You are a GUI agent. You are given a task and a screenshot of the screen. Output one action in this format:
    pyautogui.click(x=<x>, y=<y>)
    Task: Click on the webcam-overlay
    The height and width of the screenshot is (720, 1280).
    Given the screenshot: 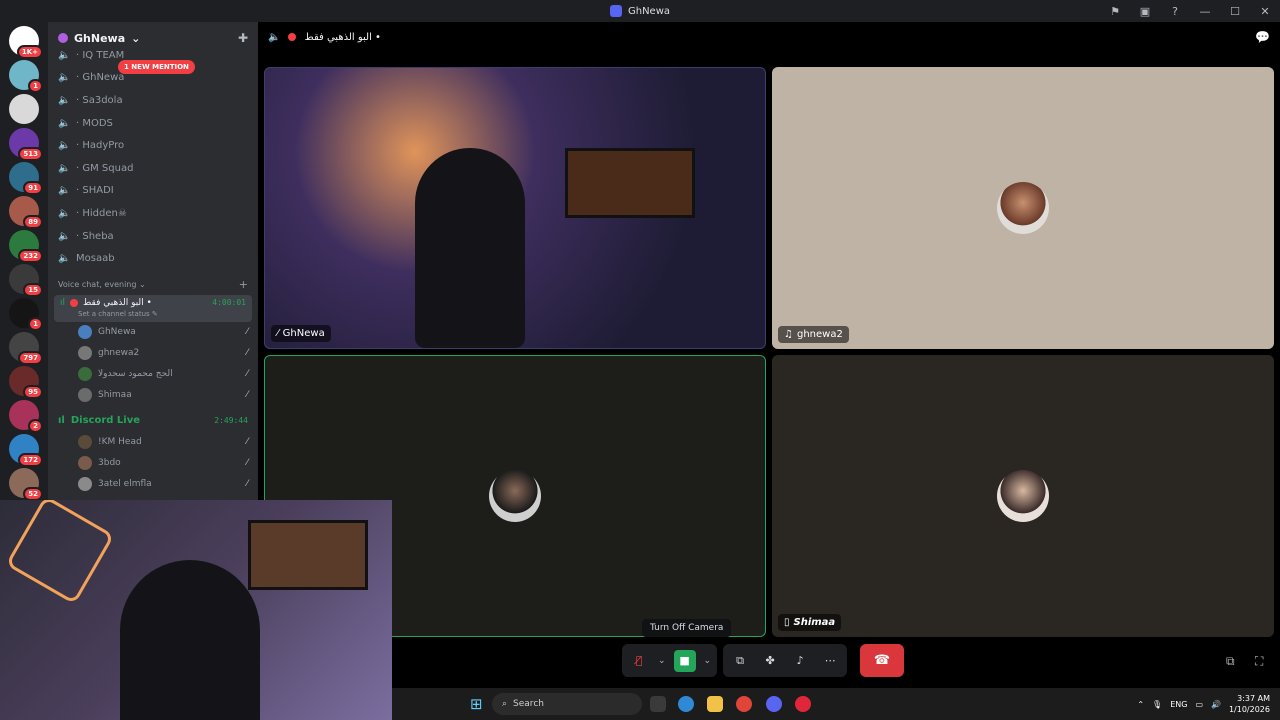 What is the action you would take?
    pyautogui.click(x=196, y=610)
    